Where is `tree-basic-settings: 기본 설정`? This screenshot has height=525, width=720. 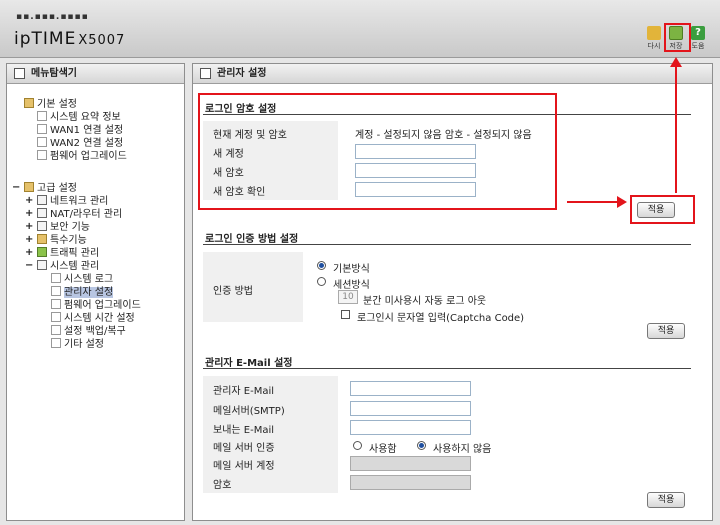
tree-basic-settings: 기본 설정 is located at coordinates (50, 104).